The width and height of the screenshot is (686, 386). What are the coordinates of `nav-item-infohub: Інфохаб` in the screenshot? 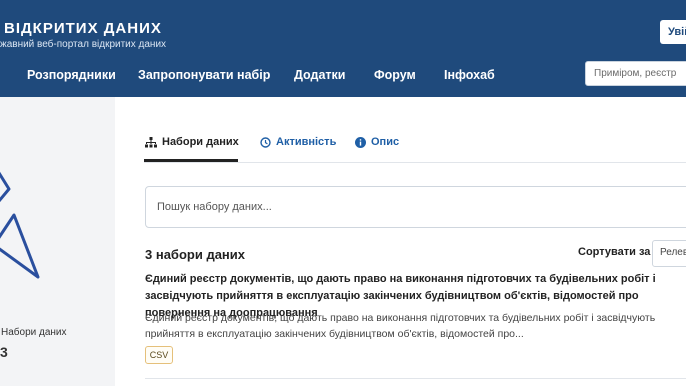 It's located at (469, 75).